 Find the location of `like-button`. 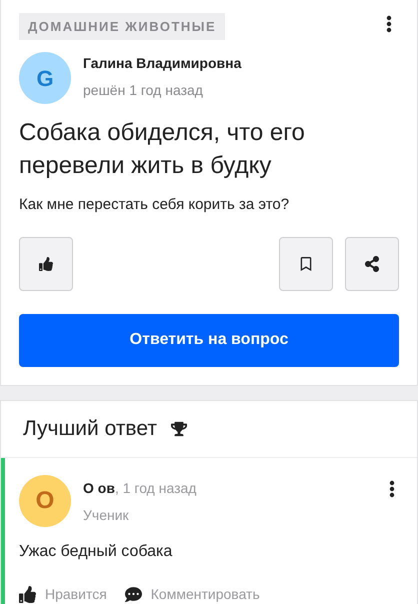

like-button is located at coordinates (46, 263).